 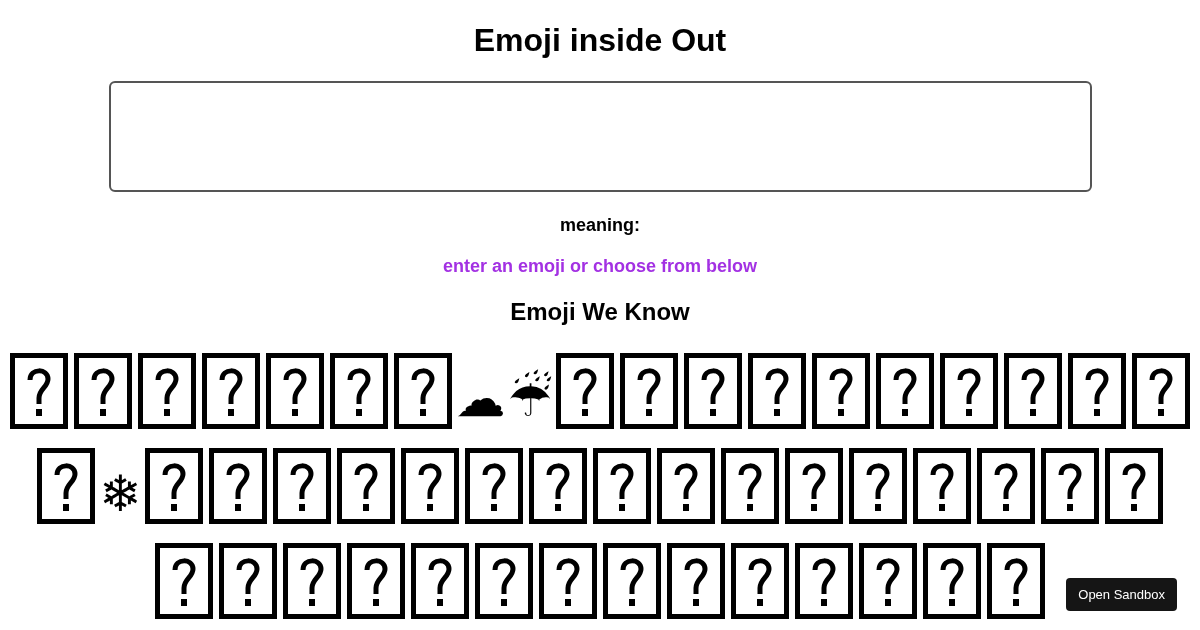 I want to click on page-title: Emoji inside Out, so click(x=600, y=40).